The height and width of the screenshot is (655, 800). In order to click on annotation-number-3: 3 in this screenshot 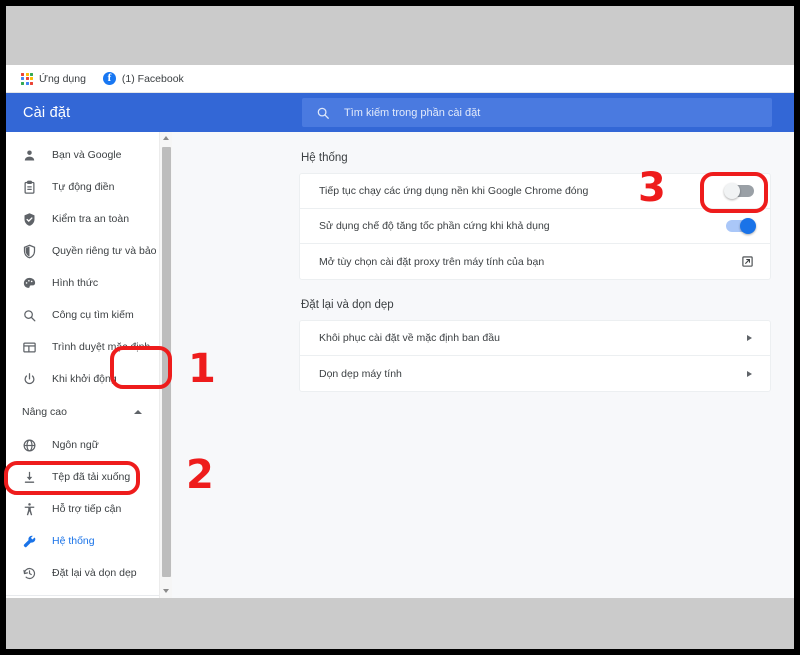, I will do `click(652, 188)`.